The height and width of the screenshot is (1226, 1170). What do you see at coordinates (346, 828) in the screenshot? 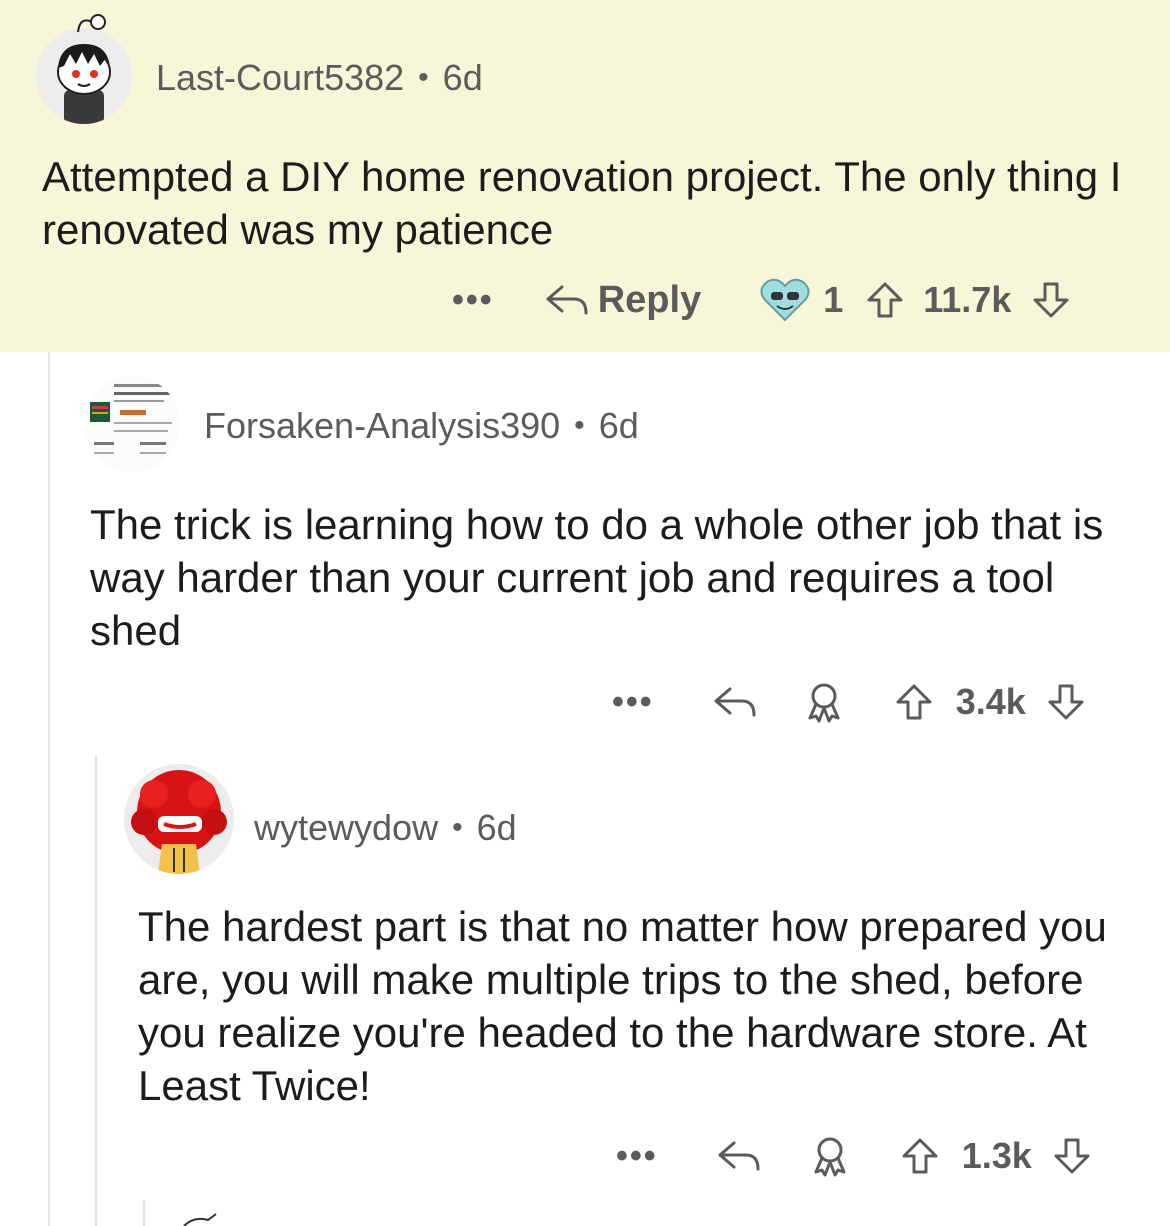
I see `username: wytewydow` at bounding box center [346, 828].